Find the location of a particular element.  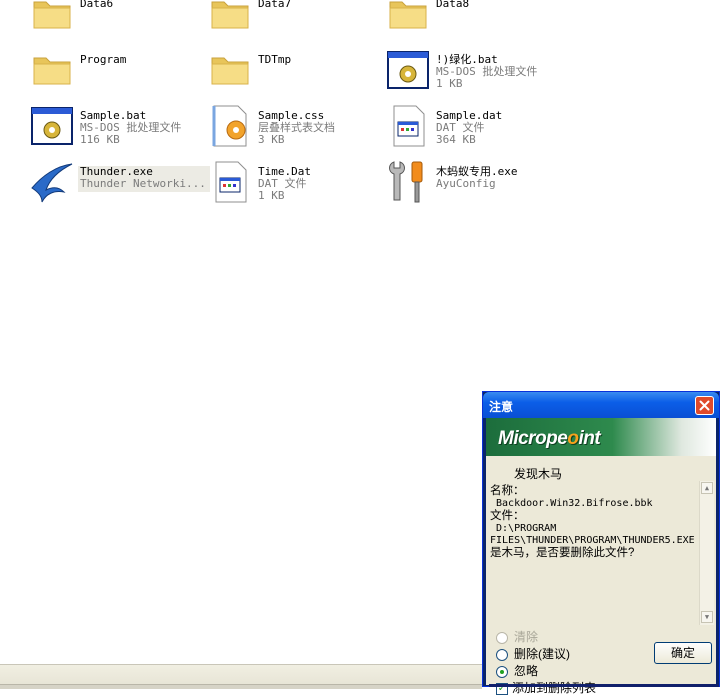

micropoint-logo: Micropeoint is located at coordinates (549, 439).